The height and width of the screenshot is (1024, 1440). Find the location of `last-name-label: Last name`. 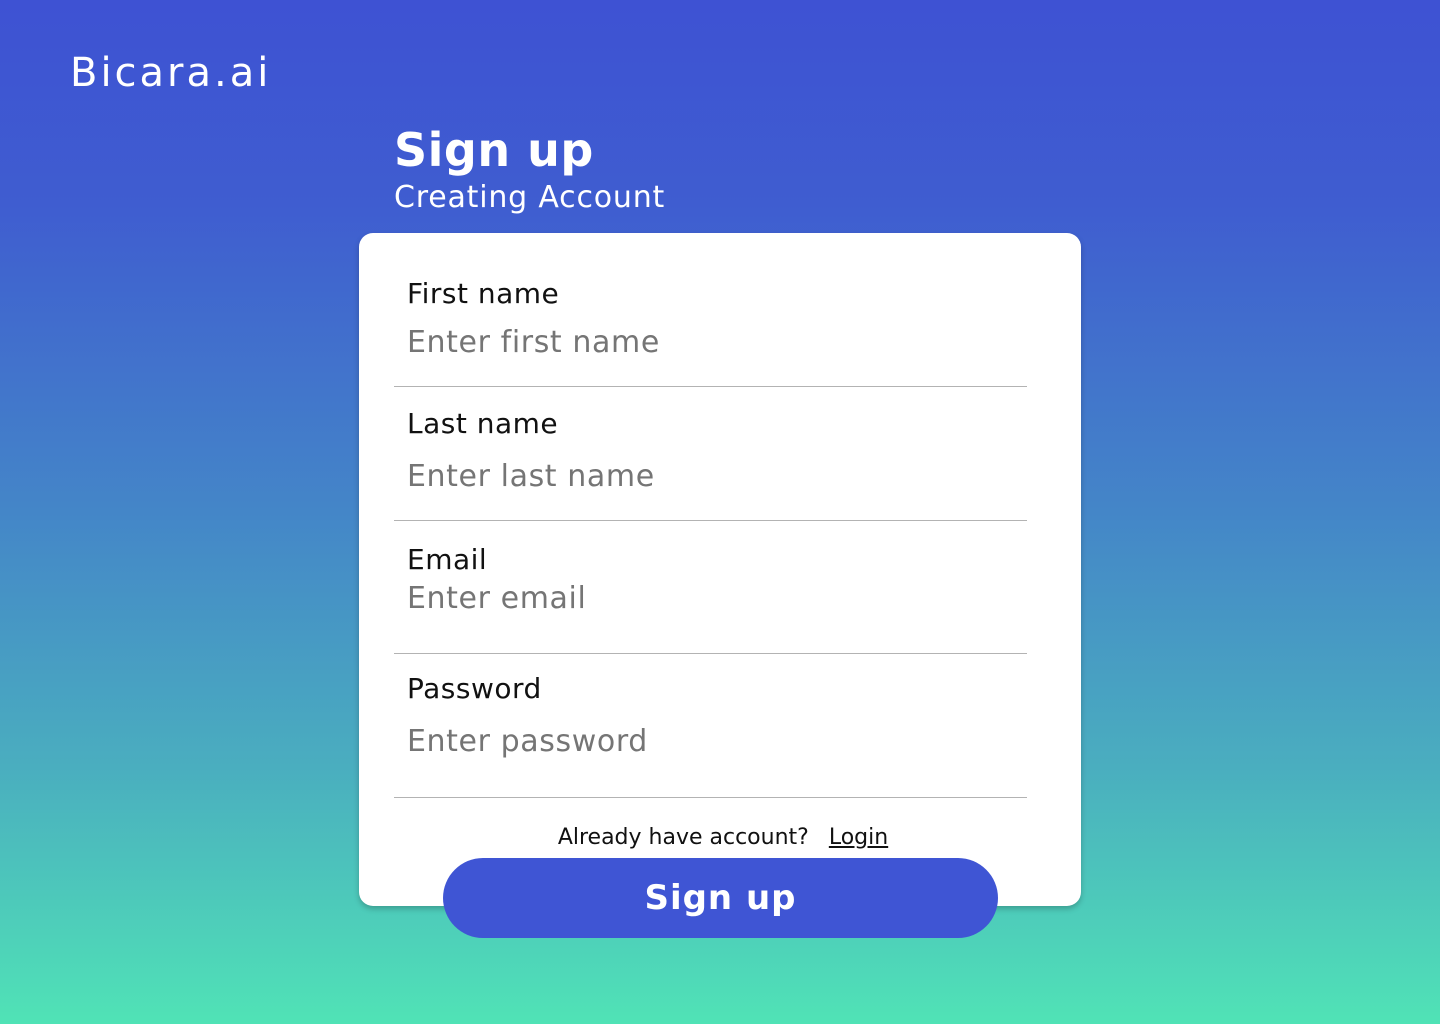

last-name-label: Last name is located at coordinates (483, 423).